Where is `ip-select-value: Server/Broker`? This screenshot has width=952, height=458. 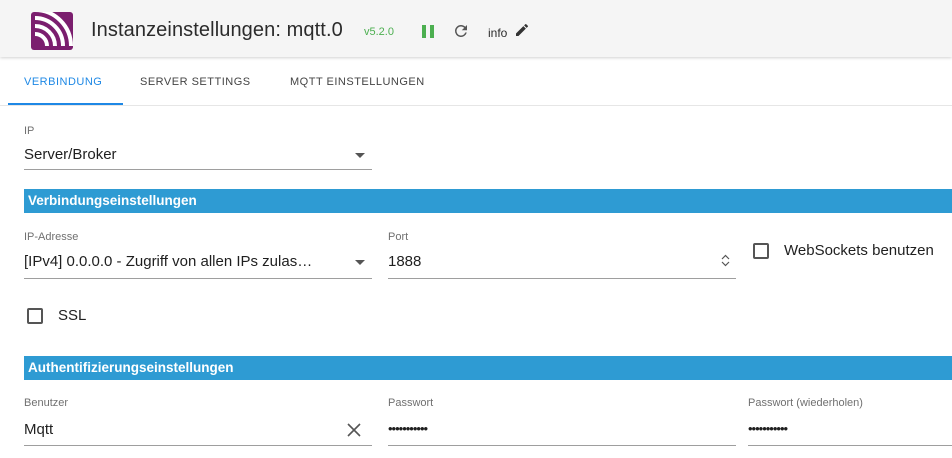 ip-select-value: Server/Broker is located at coordinates (70, 154).